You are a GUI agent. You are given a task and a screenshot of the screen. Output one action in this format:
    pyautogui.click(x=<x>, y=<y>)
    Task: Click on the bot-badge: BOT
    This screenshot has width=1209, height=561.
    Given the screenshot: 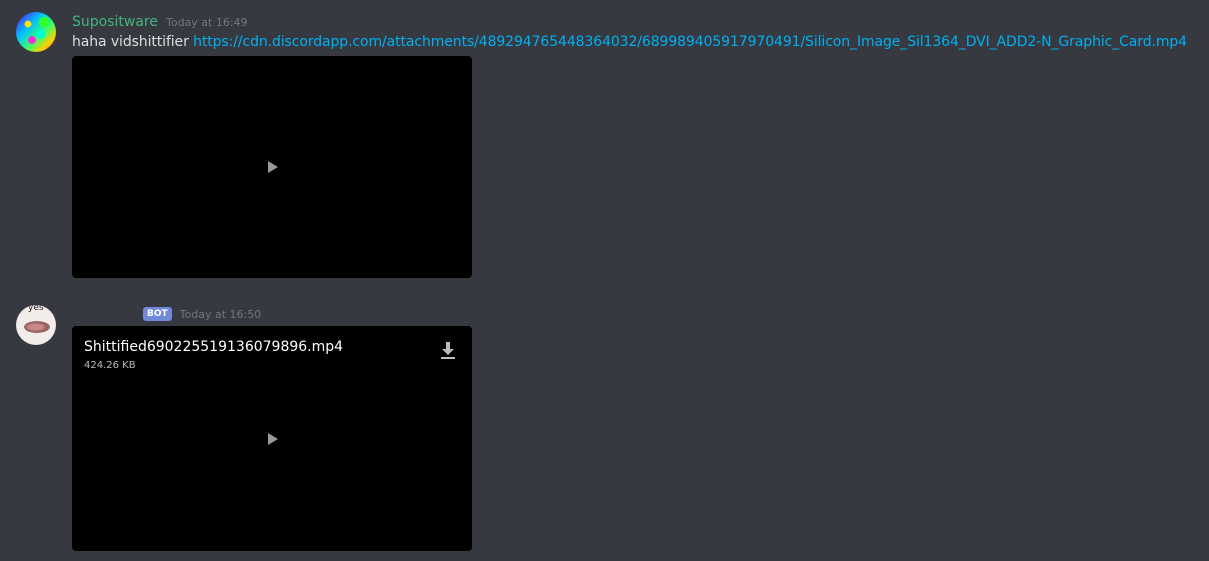 What is the action you would take?
    pyautogui.click(x=157, y=314)
    